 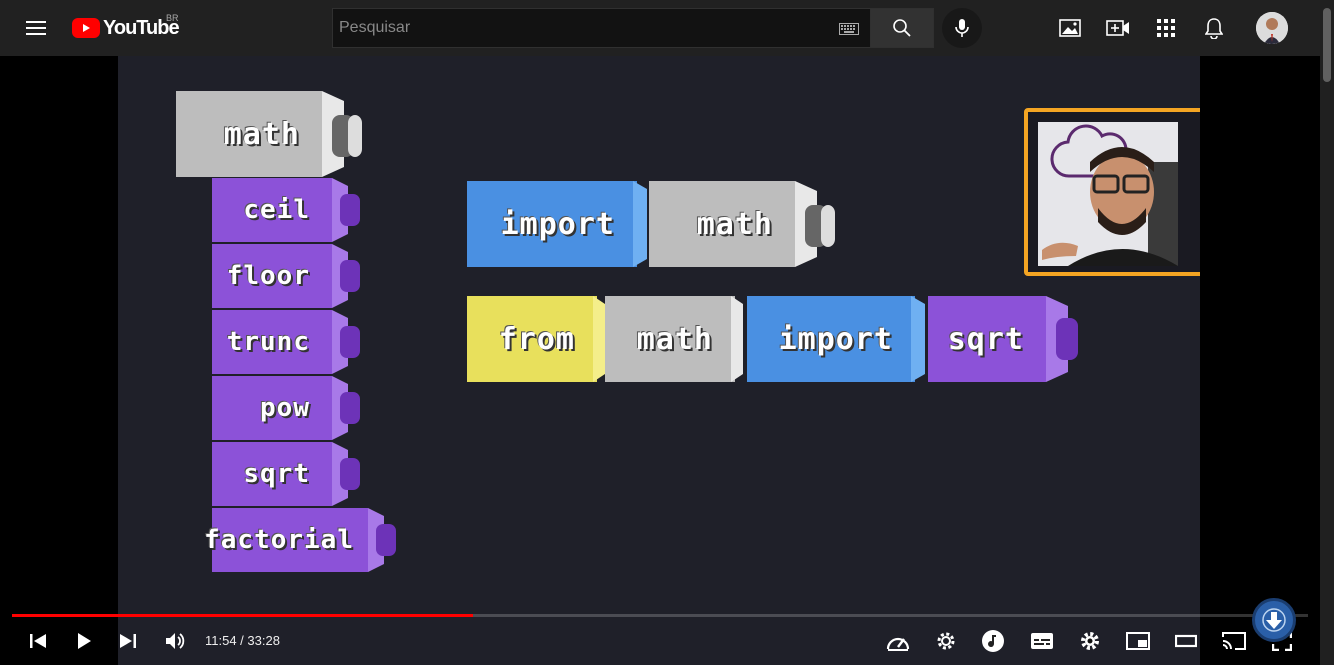 I want to click on cast-icon, so click(x=1234, y=641).